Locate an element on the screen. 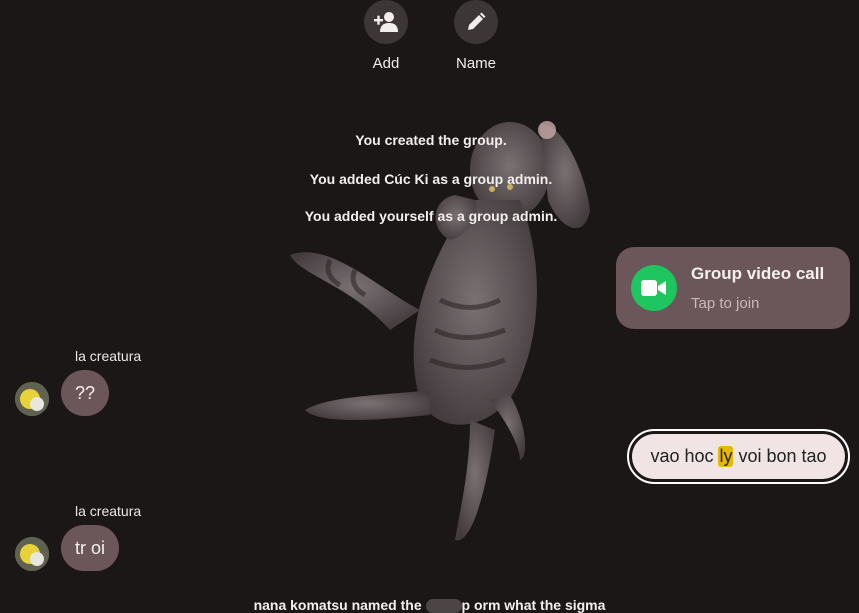 The height and width of the screenshot is (613, 859). redacted-group-name is located at coordinates (443, 606).